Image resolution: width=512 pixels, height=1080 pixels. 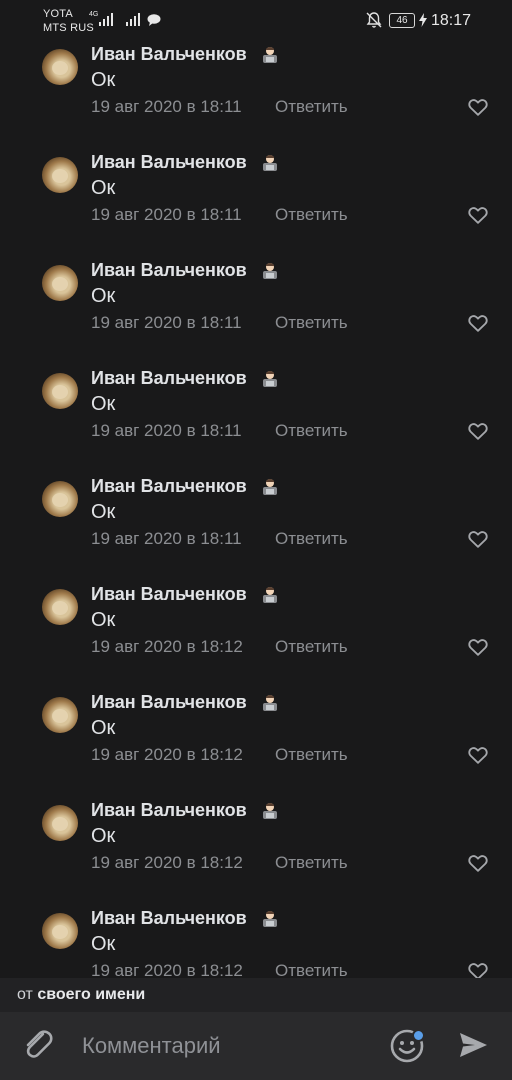 What do you see at coordinates (154, 20) in the screenshot?
I see `message-icon` at bounding box center [154, 20].